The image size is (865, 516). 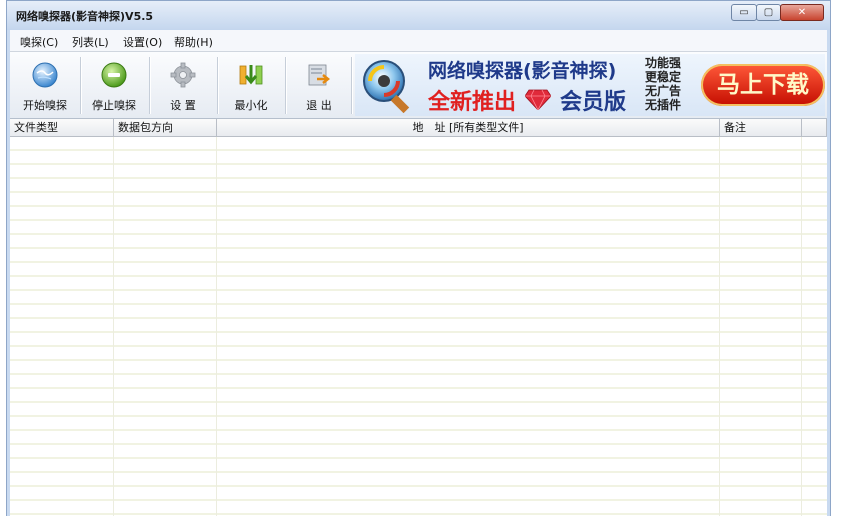 What do you see at coordinates (418, 15) in the screenshot?
I see `title-bar: 网络嗅探器(影音神探)V5.5 ▭ ▢ ✕` at bounding box center [418, 15].